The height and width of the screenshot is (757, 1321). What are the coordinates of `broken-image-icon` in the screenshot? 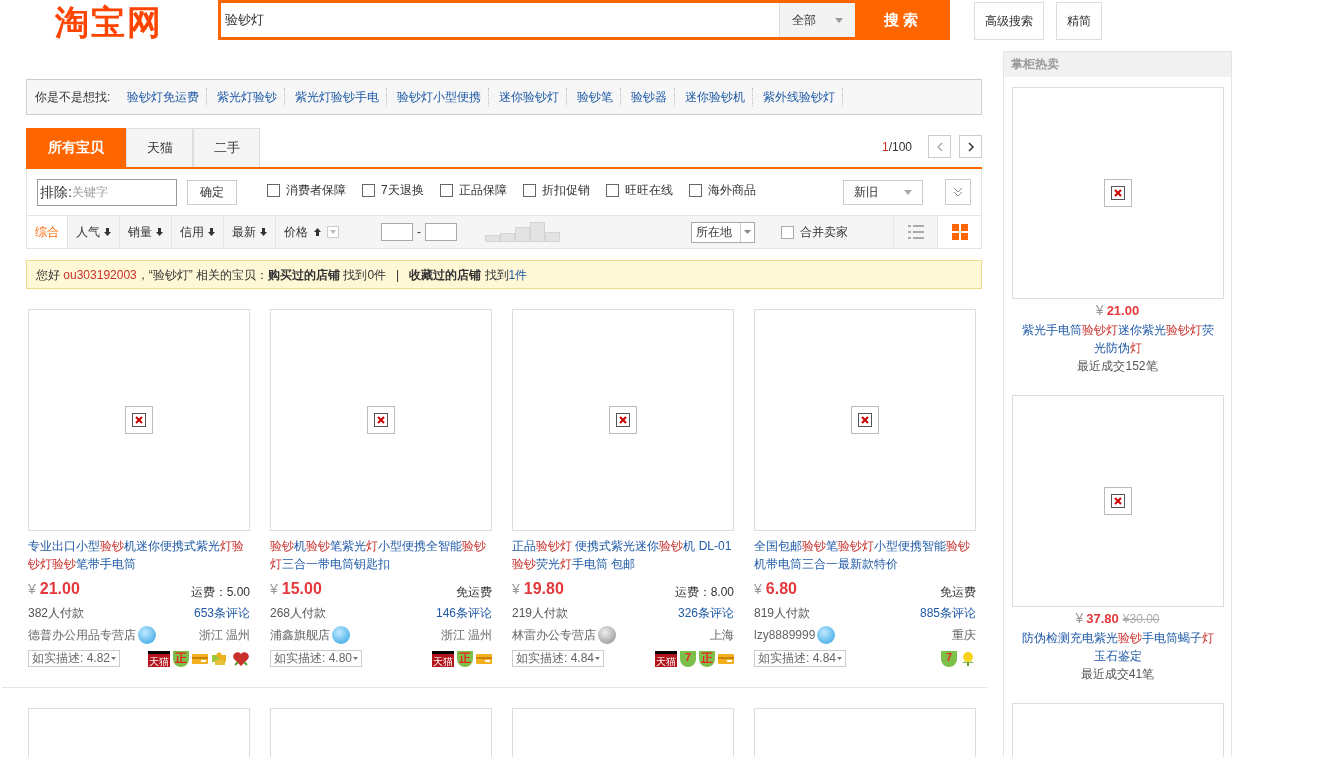 It's located at (381, 420).